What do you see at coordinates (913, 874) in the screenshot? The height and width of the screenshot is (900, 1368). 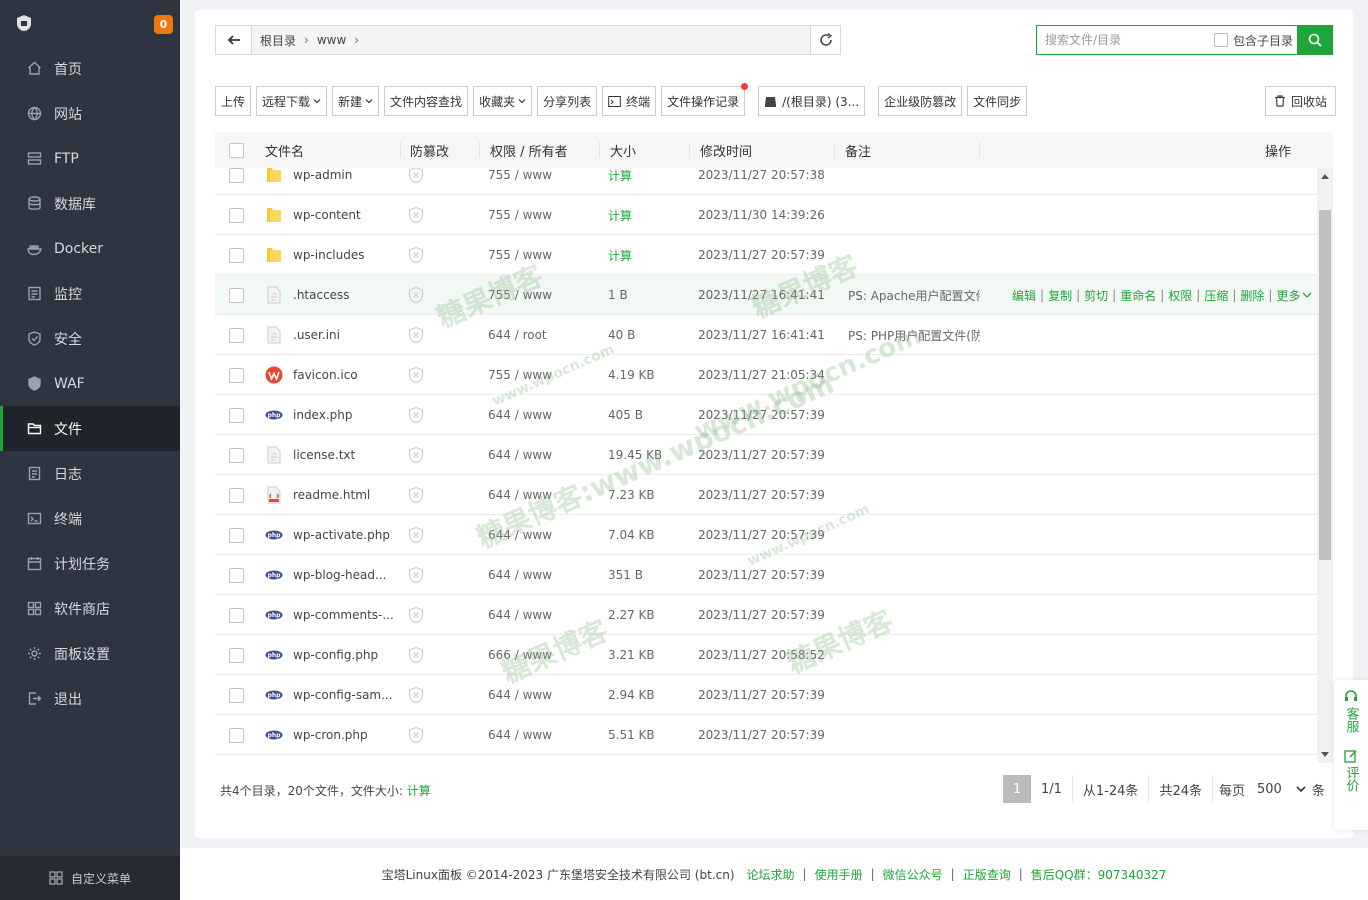 I see `wechat-link: 微信公众号` at bounding box center [913, 874].